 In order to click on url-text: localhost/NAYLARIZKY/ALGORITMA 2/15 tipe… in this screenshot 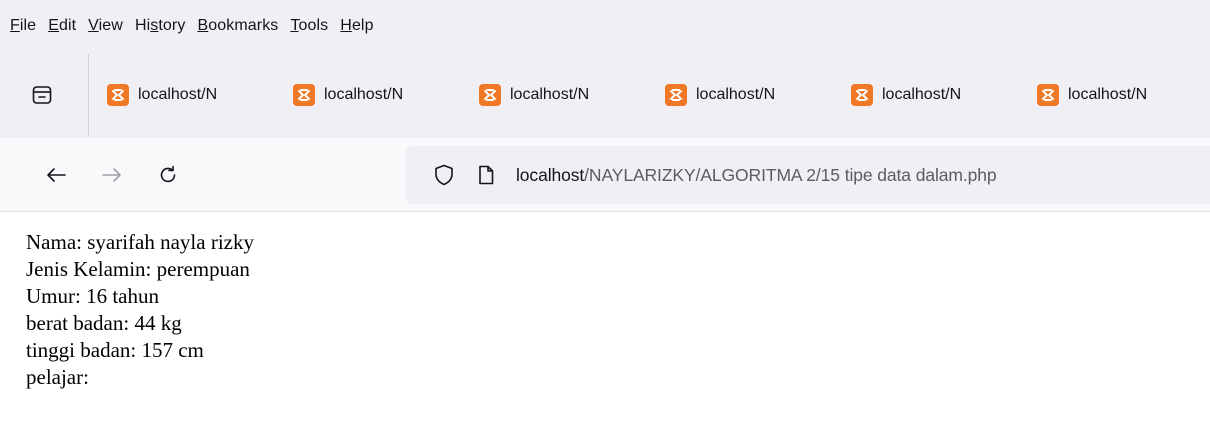, I will do `click(756, 175)`.